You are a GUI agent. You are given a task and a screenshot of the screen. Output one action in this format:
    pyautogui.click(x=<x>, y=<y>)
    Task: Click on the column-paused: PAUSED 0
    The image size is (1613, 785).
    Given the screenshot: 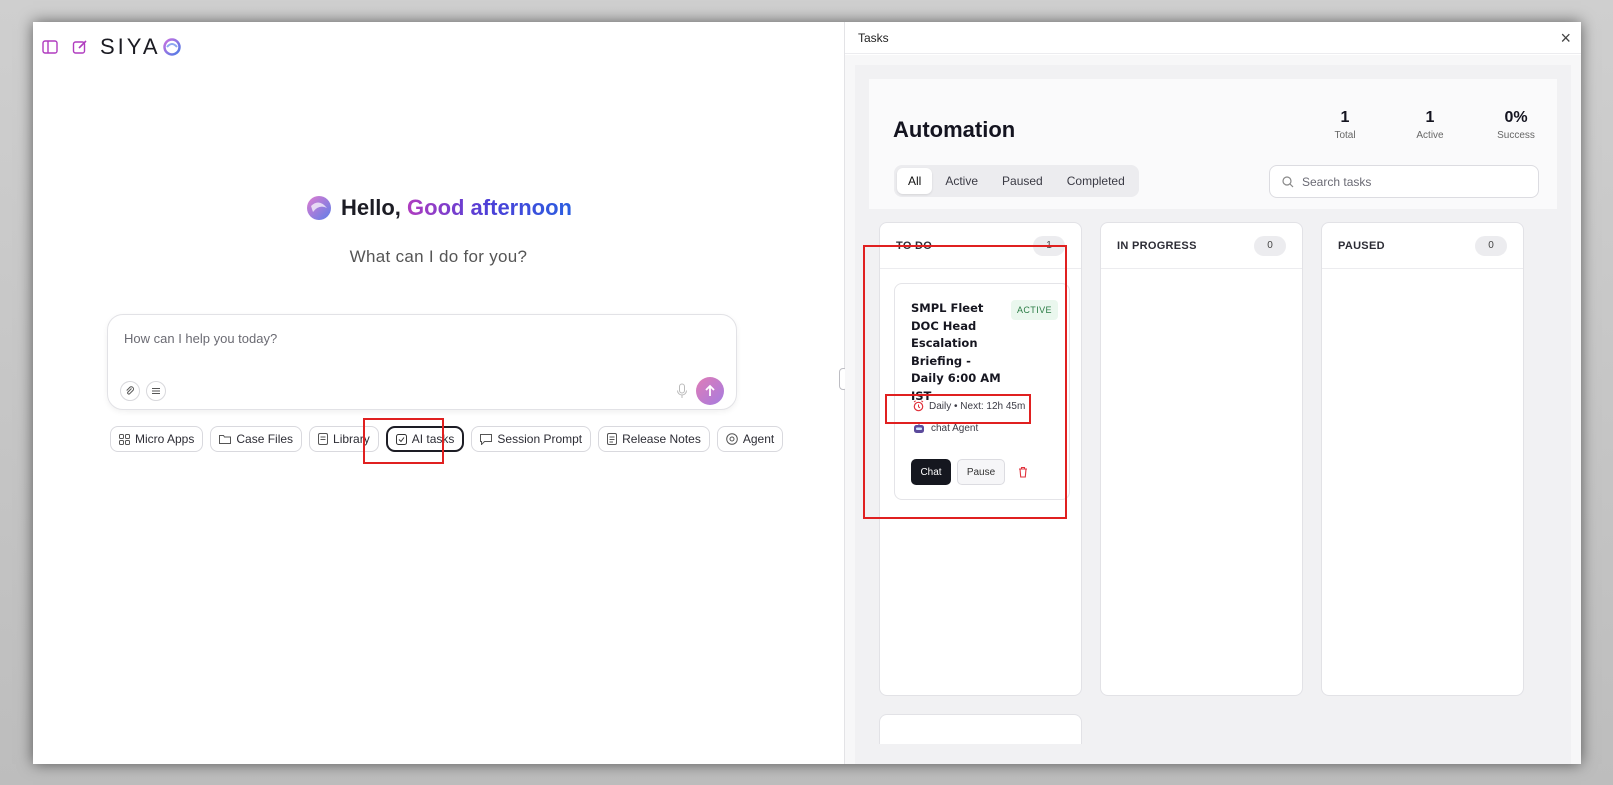 What is the action you would take?
    pyautogui.click(x=1422, y=459)
    